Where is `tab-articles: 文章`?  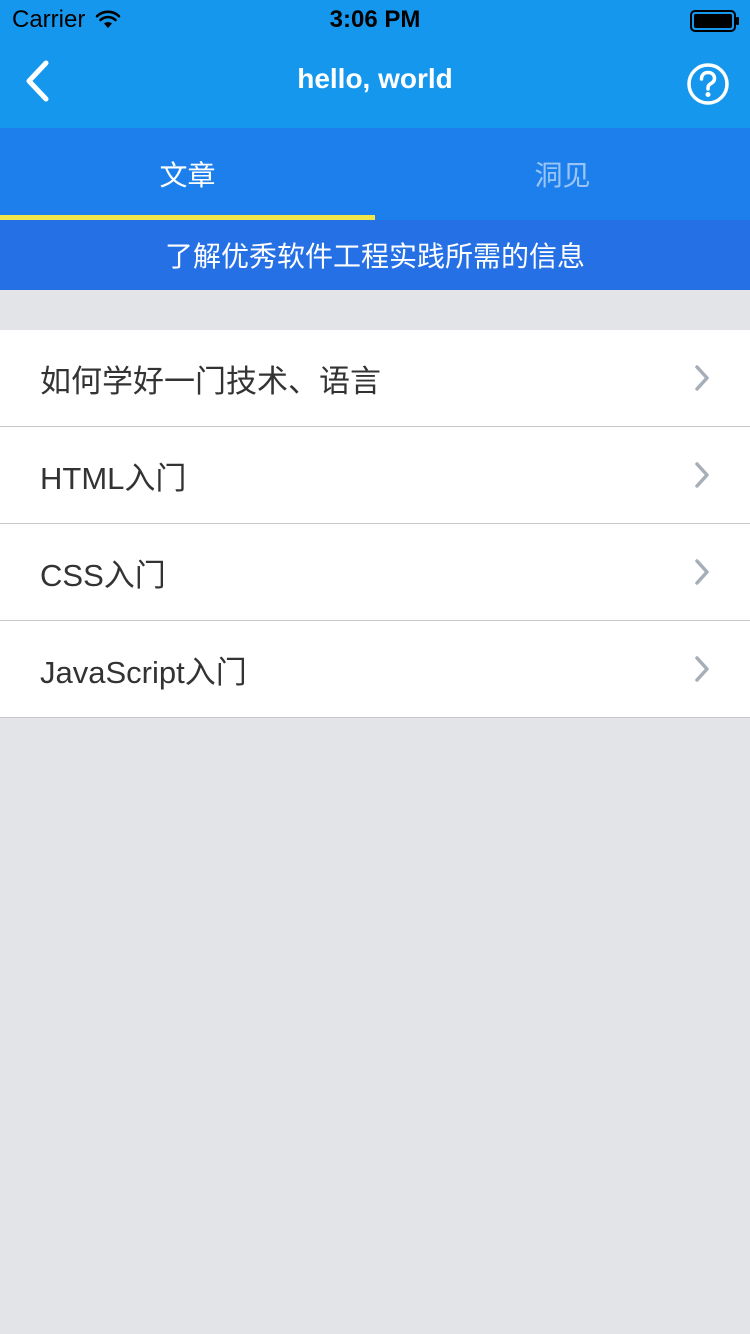 tab-articles: 文章 is located at coordinates (187, 174).